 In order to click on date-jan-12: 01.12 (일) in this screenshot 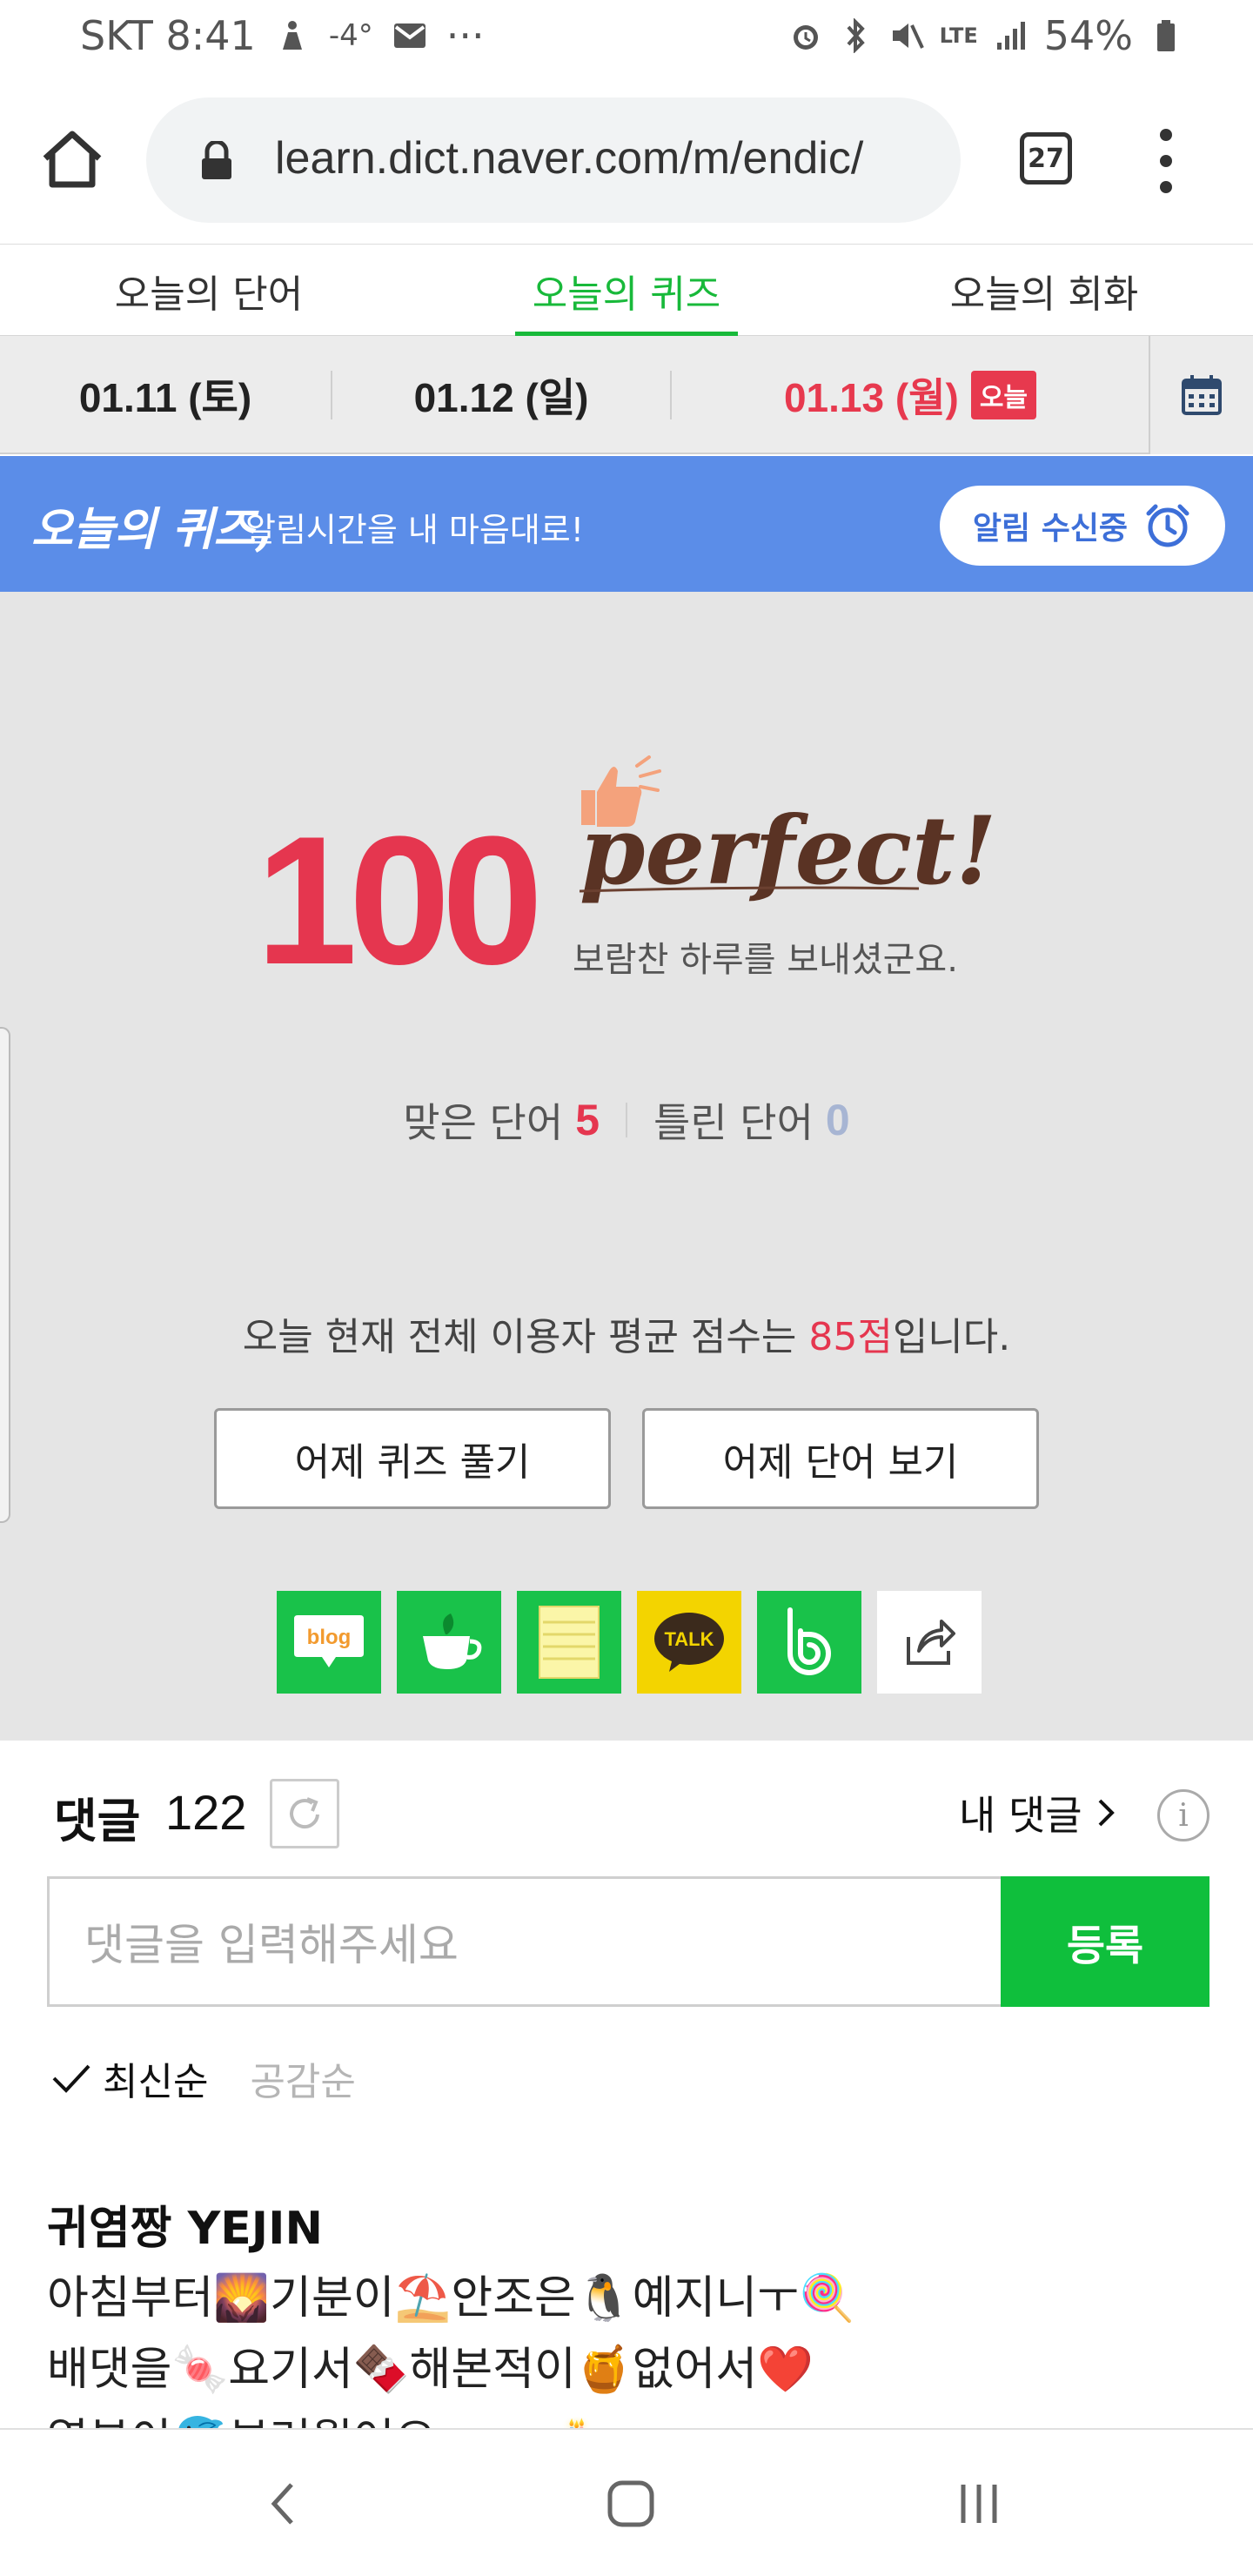, I will do `click(501, 395)`.